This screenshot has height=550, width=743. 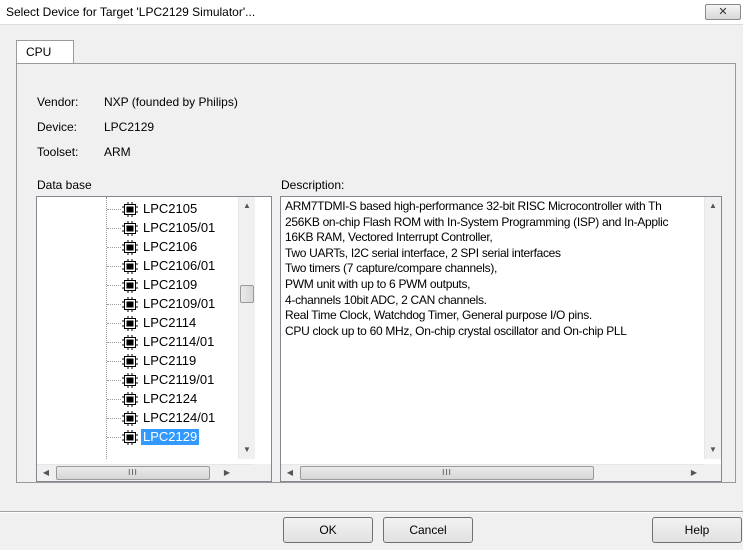 I want to click on tree-item: LPC2124/01, so click(x=137, y=418).